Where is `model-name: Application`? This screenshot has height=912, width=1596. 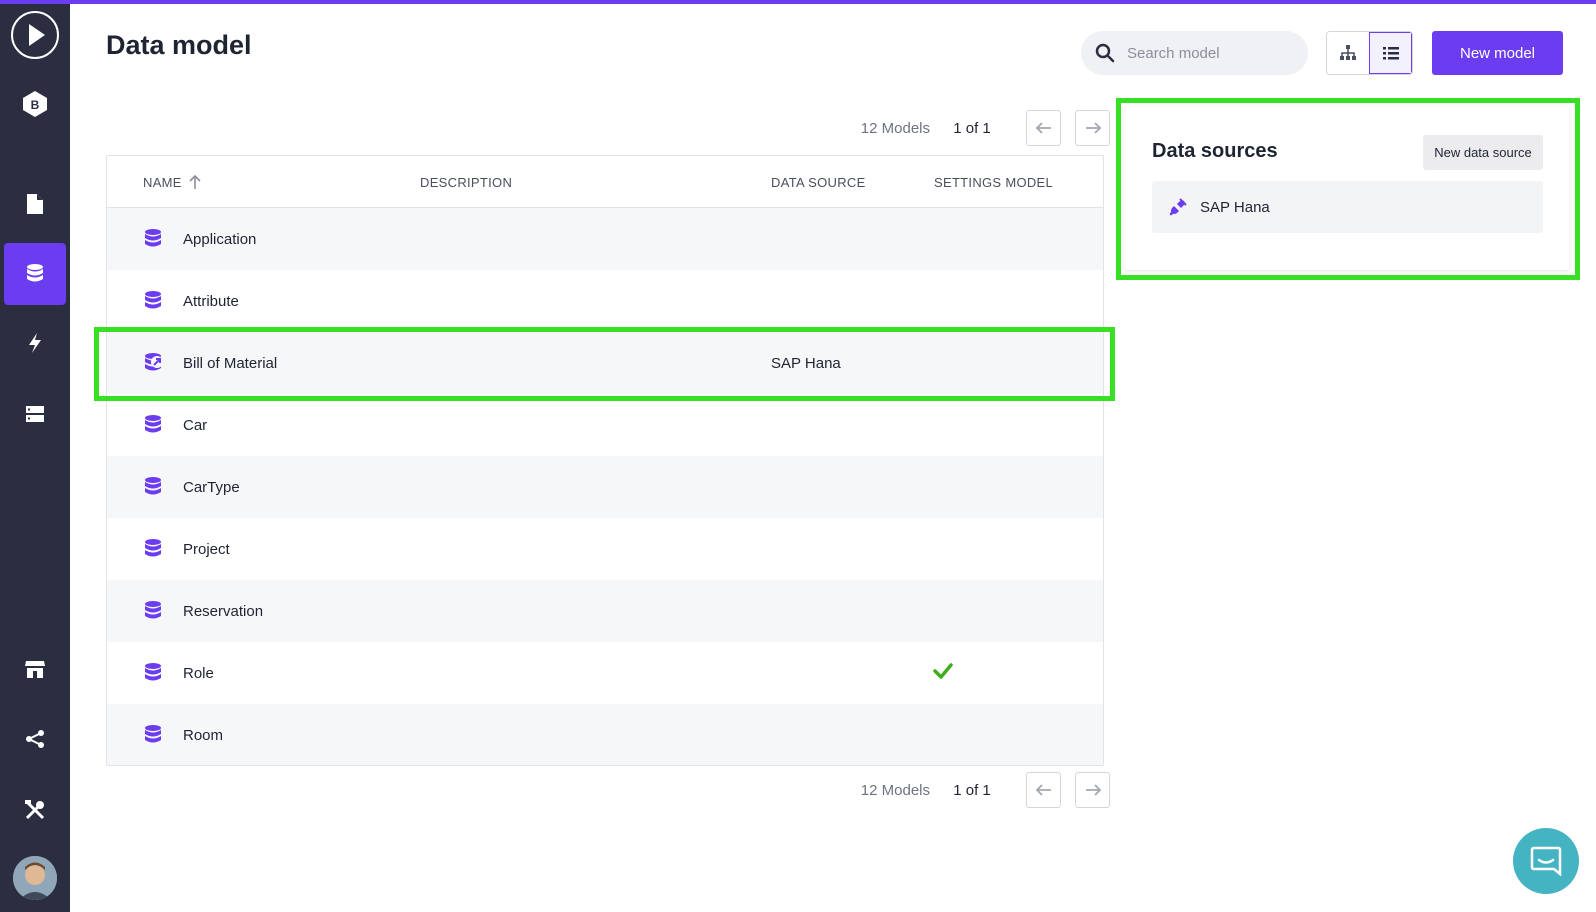
model-name: Application is located at coordinates (220, 239).